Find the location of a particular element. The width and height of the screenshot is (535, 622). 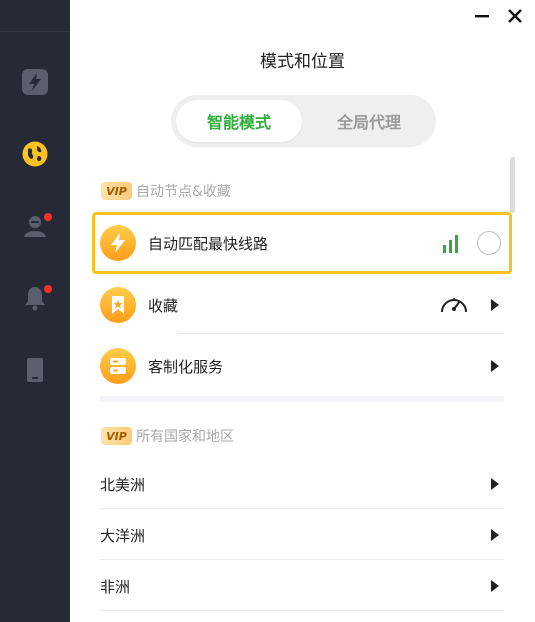

device-icon is located at coordinates (35, 370).